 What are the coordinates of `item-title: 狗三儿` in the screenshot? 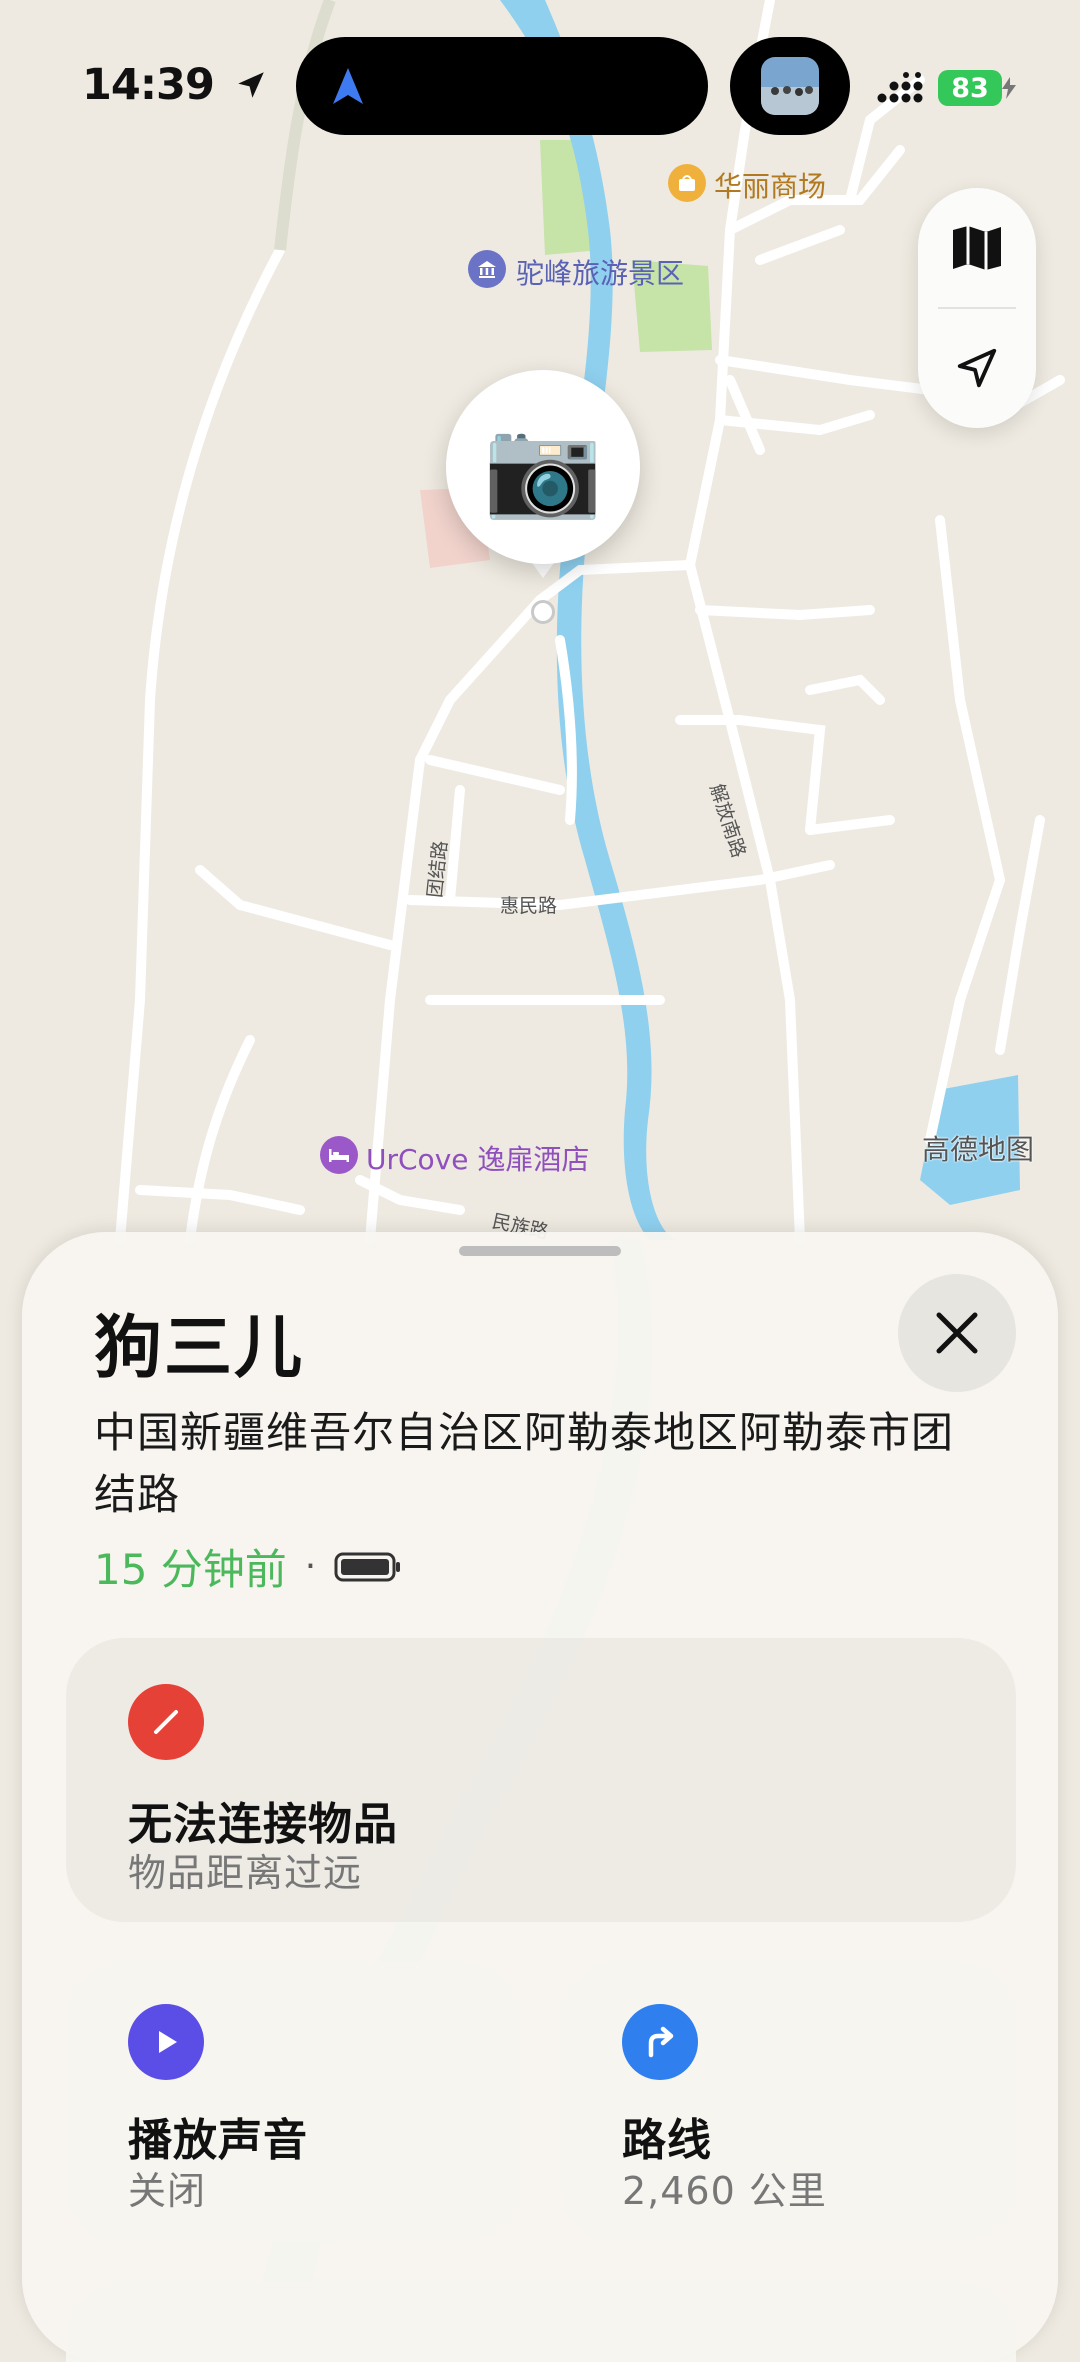 It's located at (199, 1348).